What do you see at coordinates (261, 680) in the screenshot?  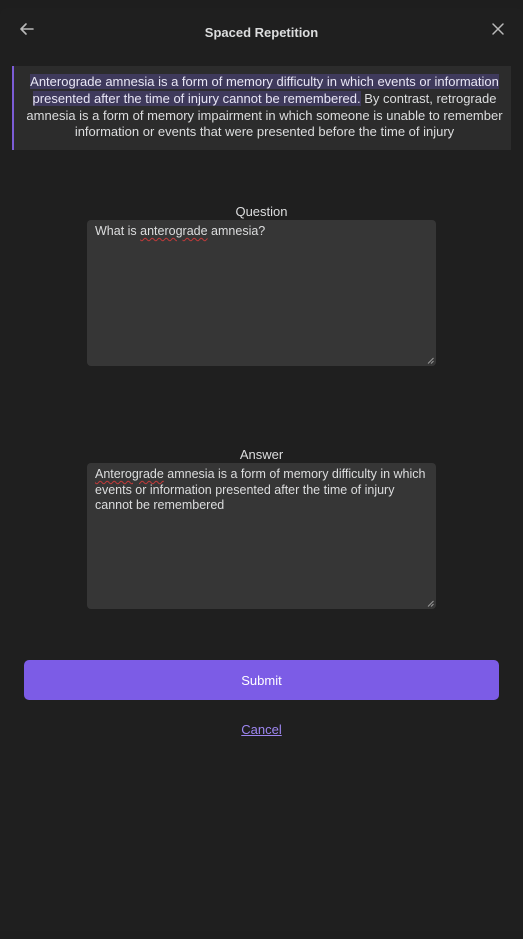 I see `submit-button: Submit` at bounding box center [261, 680].